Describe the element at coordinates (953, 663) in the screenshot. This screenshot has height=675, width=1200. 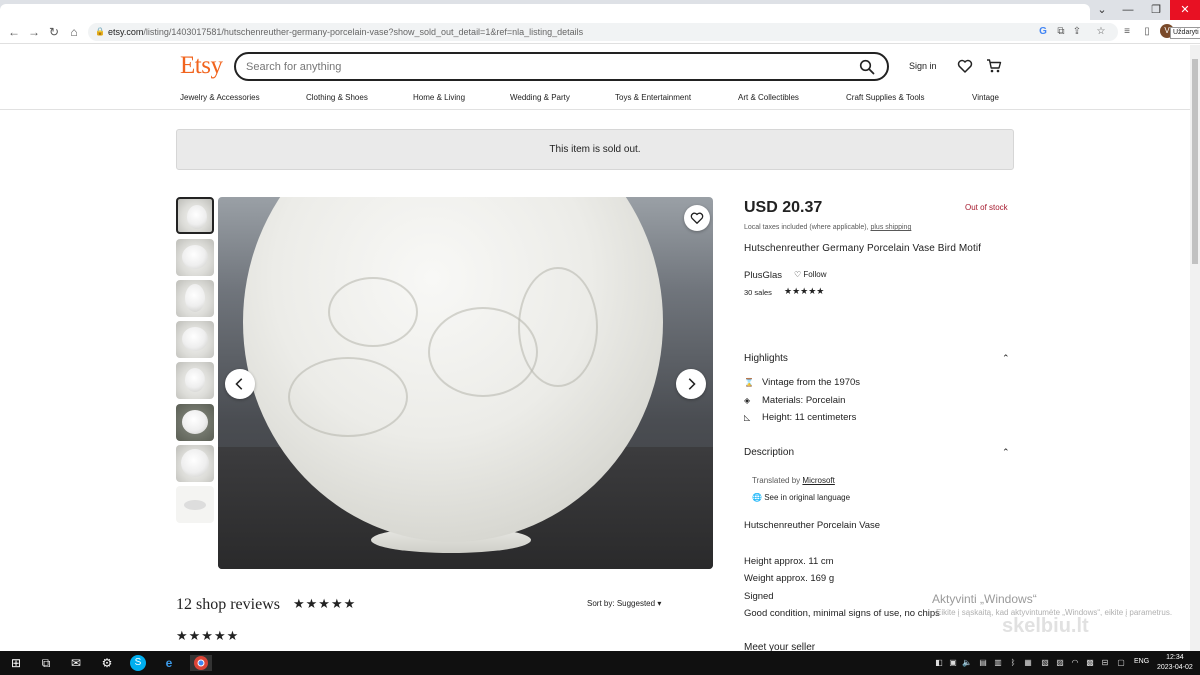
I see `tray-icon-2: ▣` at that location.